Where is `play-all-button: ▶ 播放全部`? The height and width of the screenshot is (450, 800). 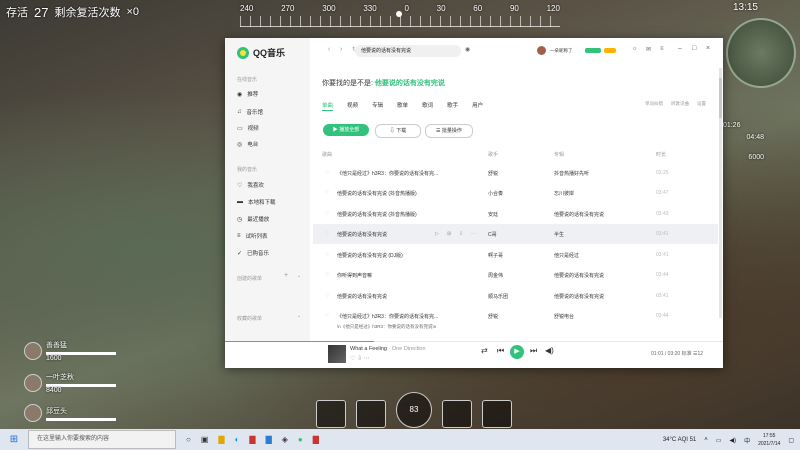 play-all-button: ▶ 播放全部 is located at coordinates (346, 130).